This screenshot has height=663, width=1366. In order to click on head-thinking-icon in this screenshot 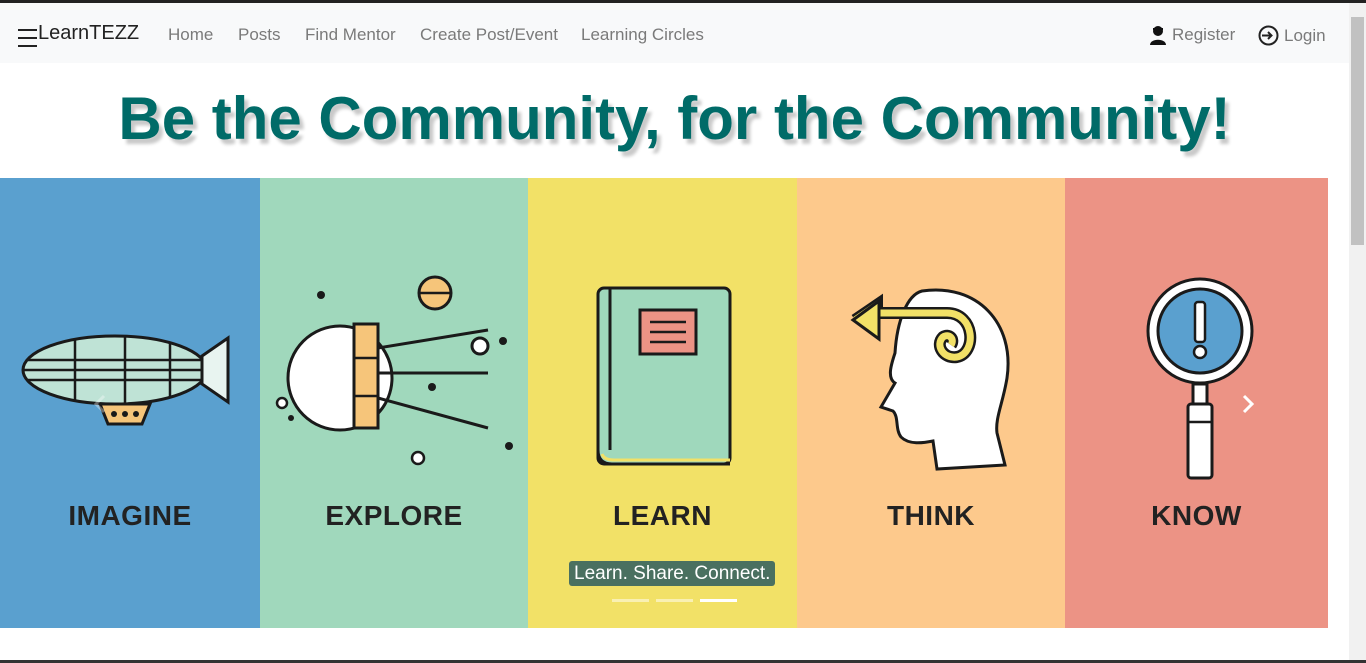, I will do `click(930, 379)`.